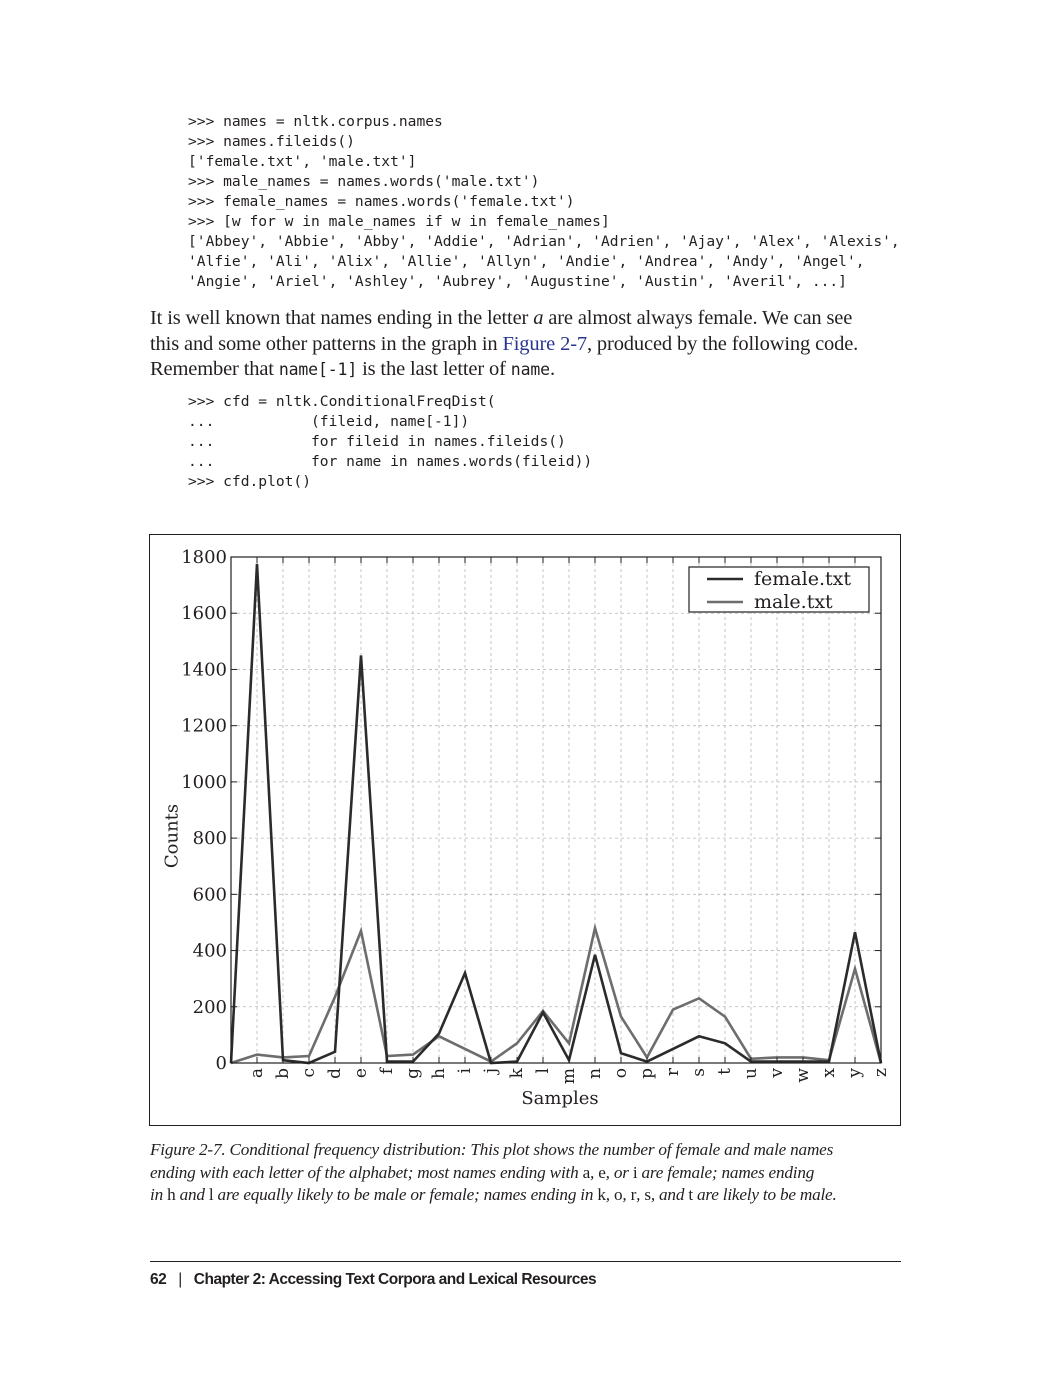 The width and height of the screenshot is (1050, 1378). What do you see at coordinates (210, 838) in the screenshot?
I see `y-tick-label: 800` at bounding box center [210, 838].